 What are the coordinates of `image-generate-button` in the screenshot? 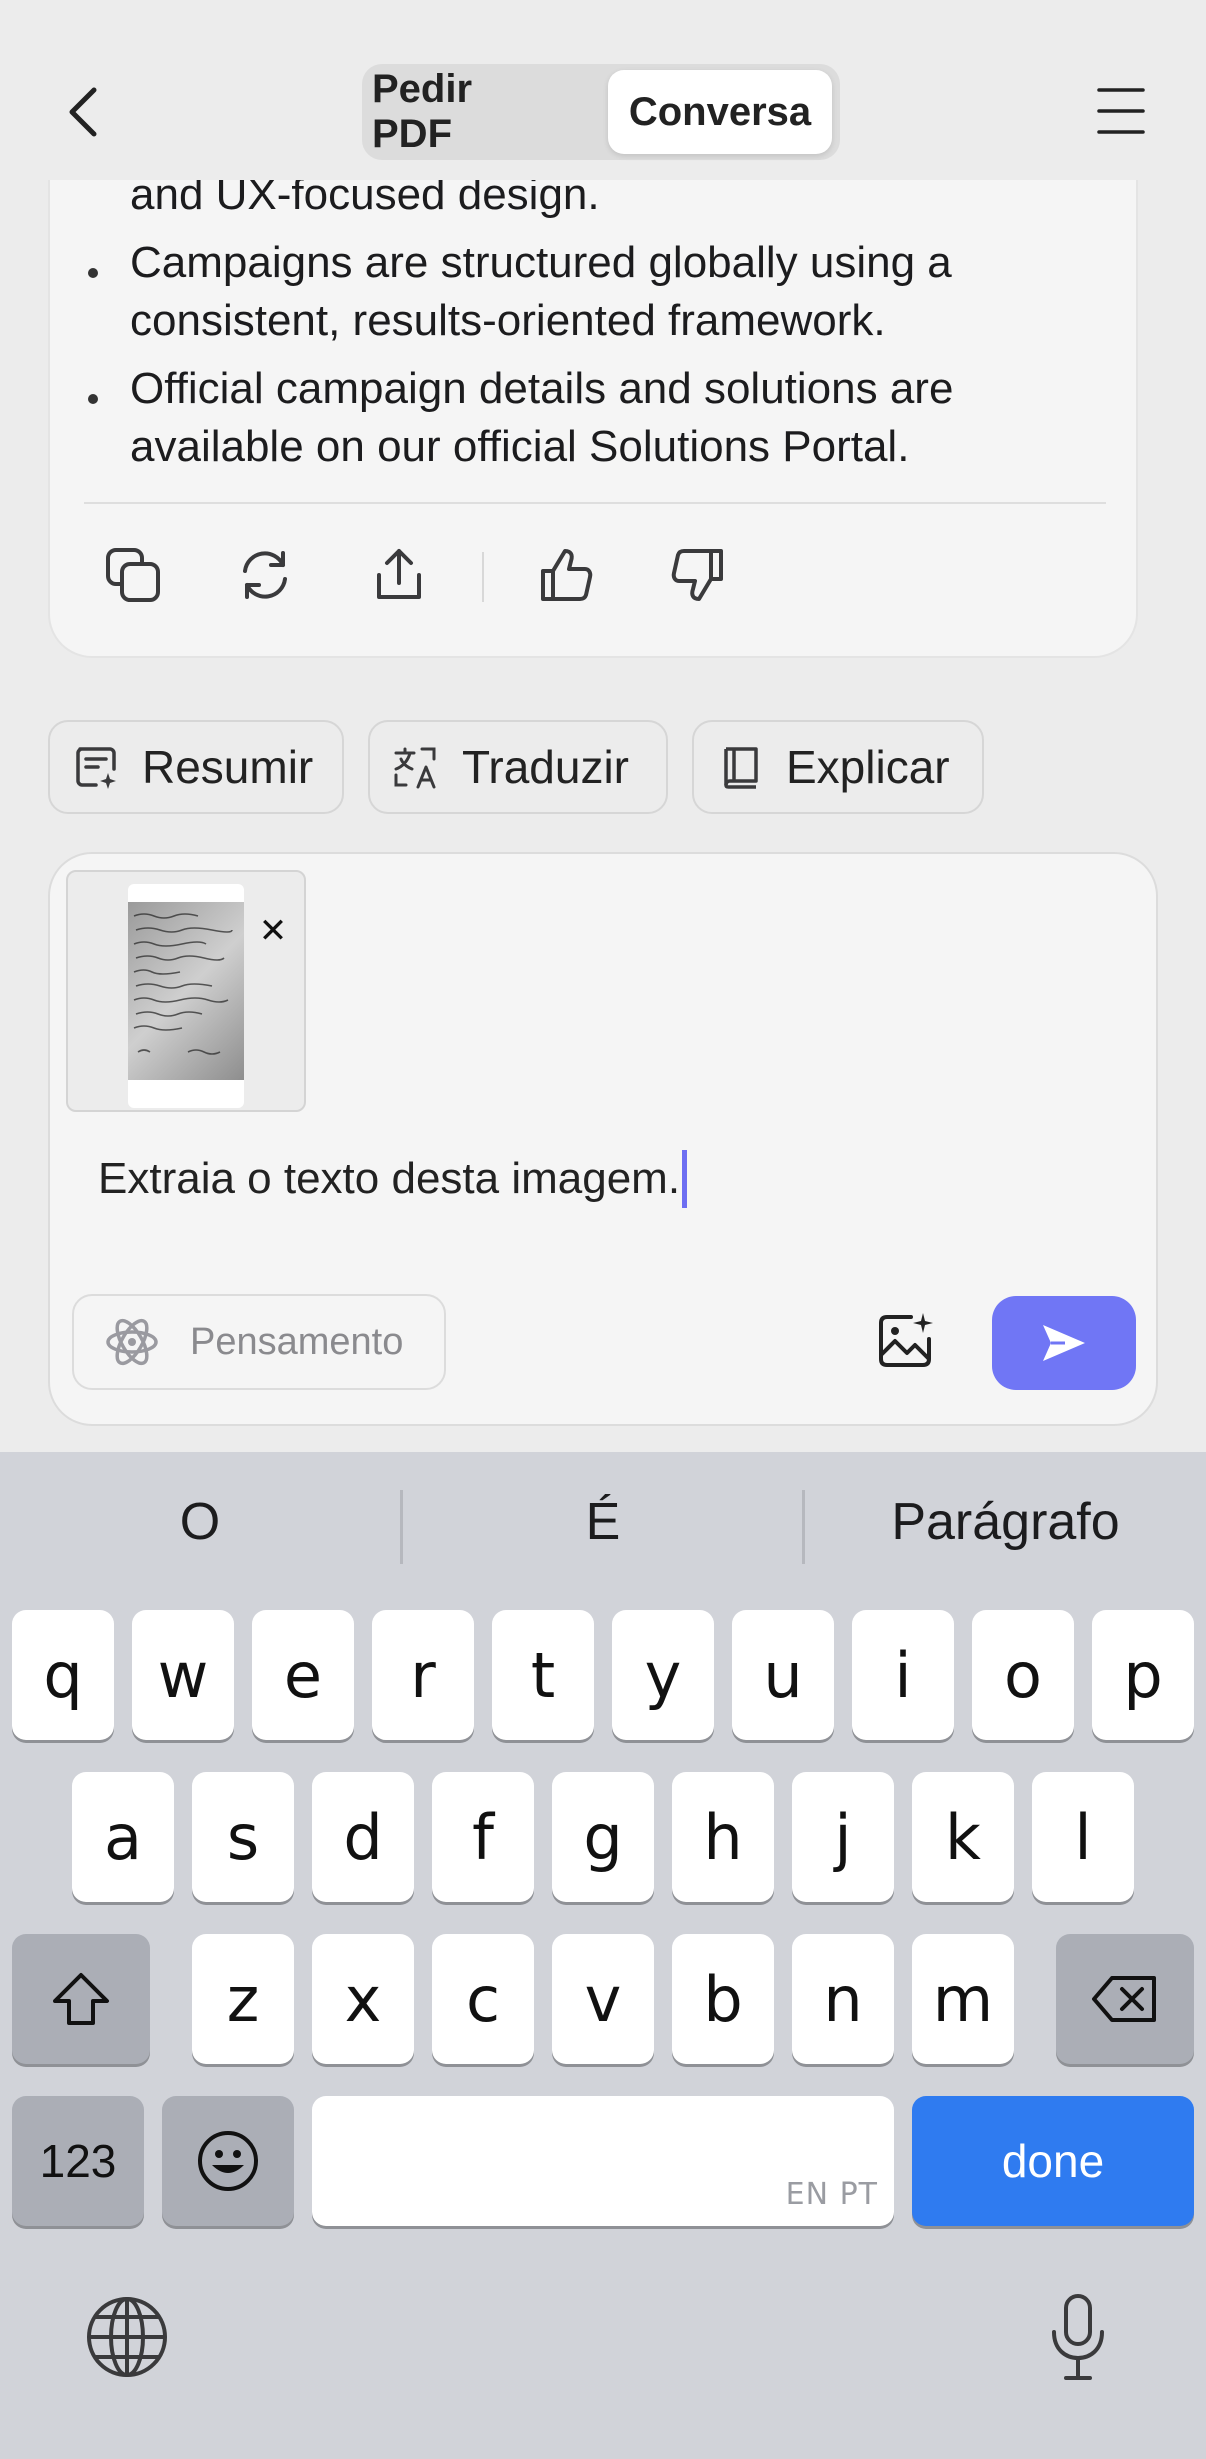 It's located at (905, 1341).